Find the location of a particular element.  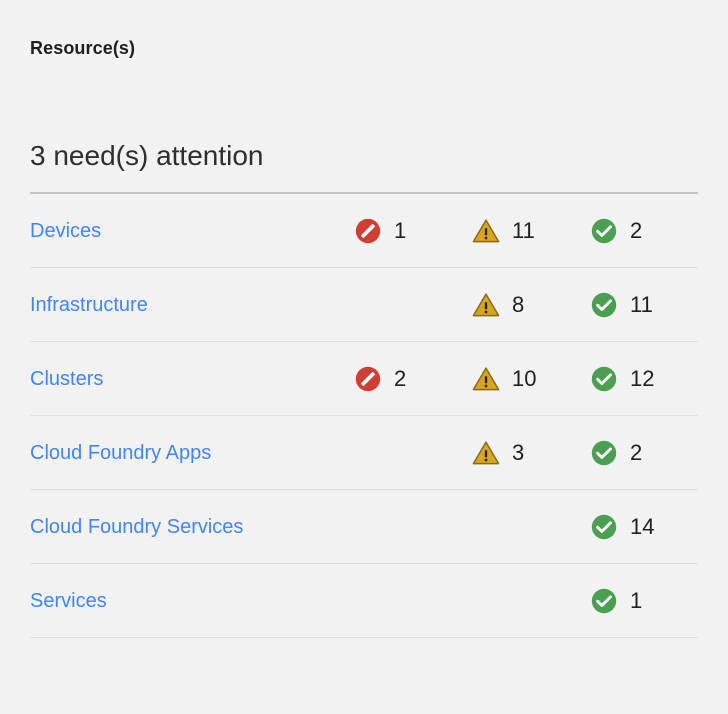

status-count-critical: 1 is located at coordinates (400, 230).